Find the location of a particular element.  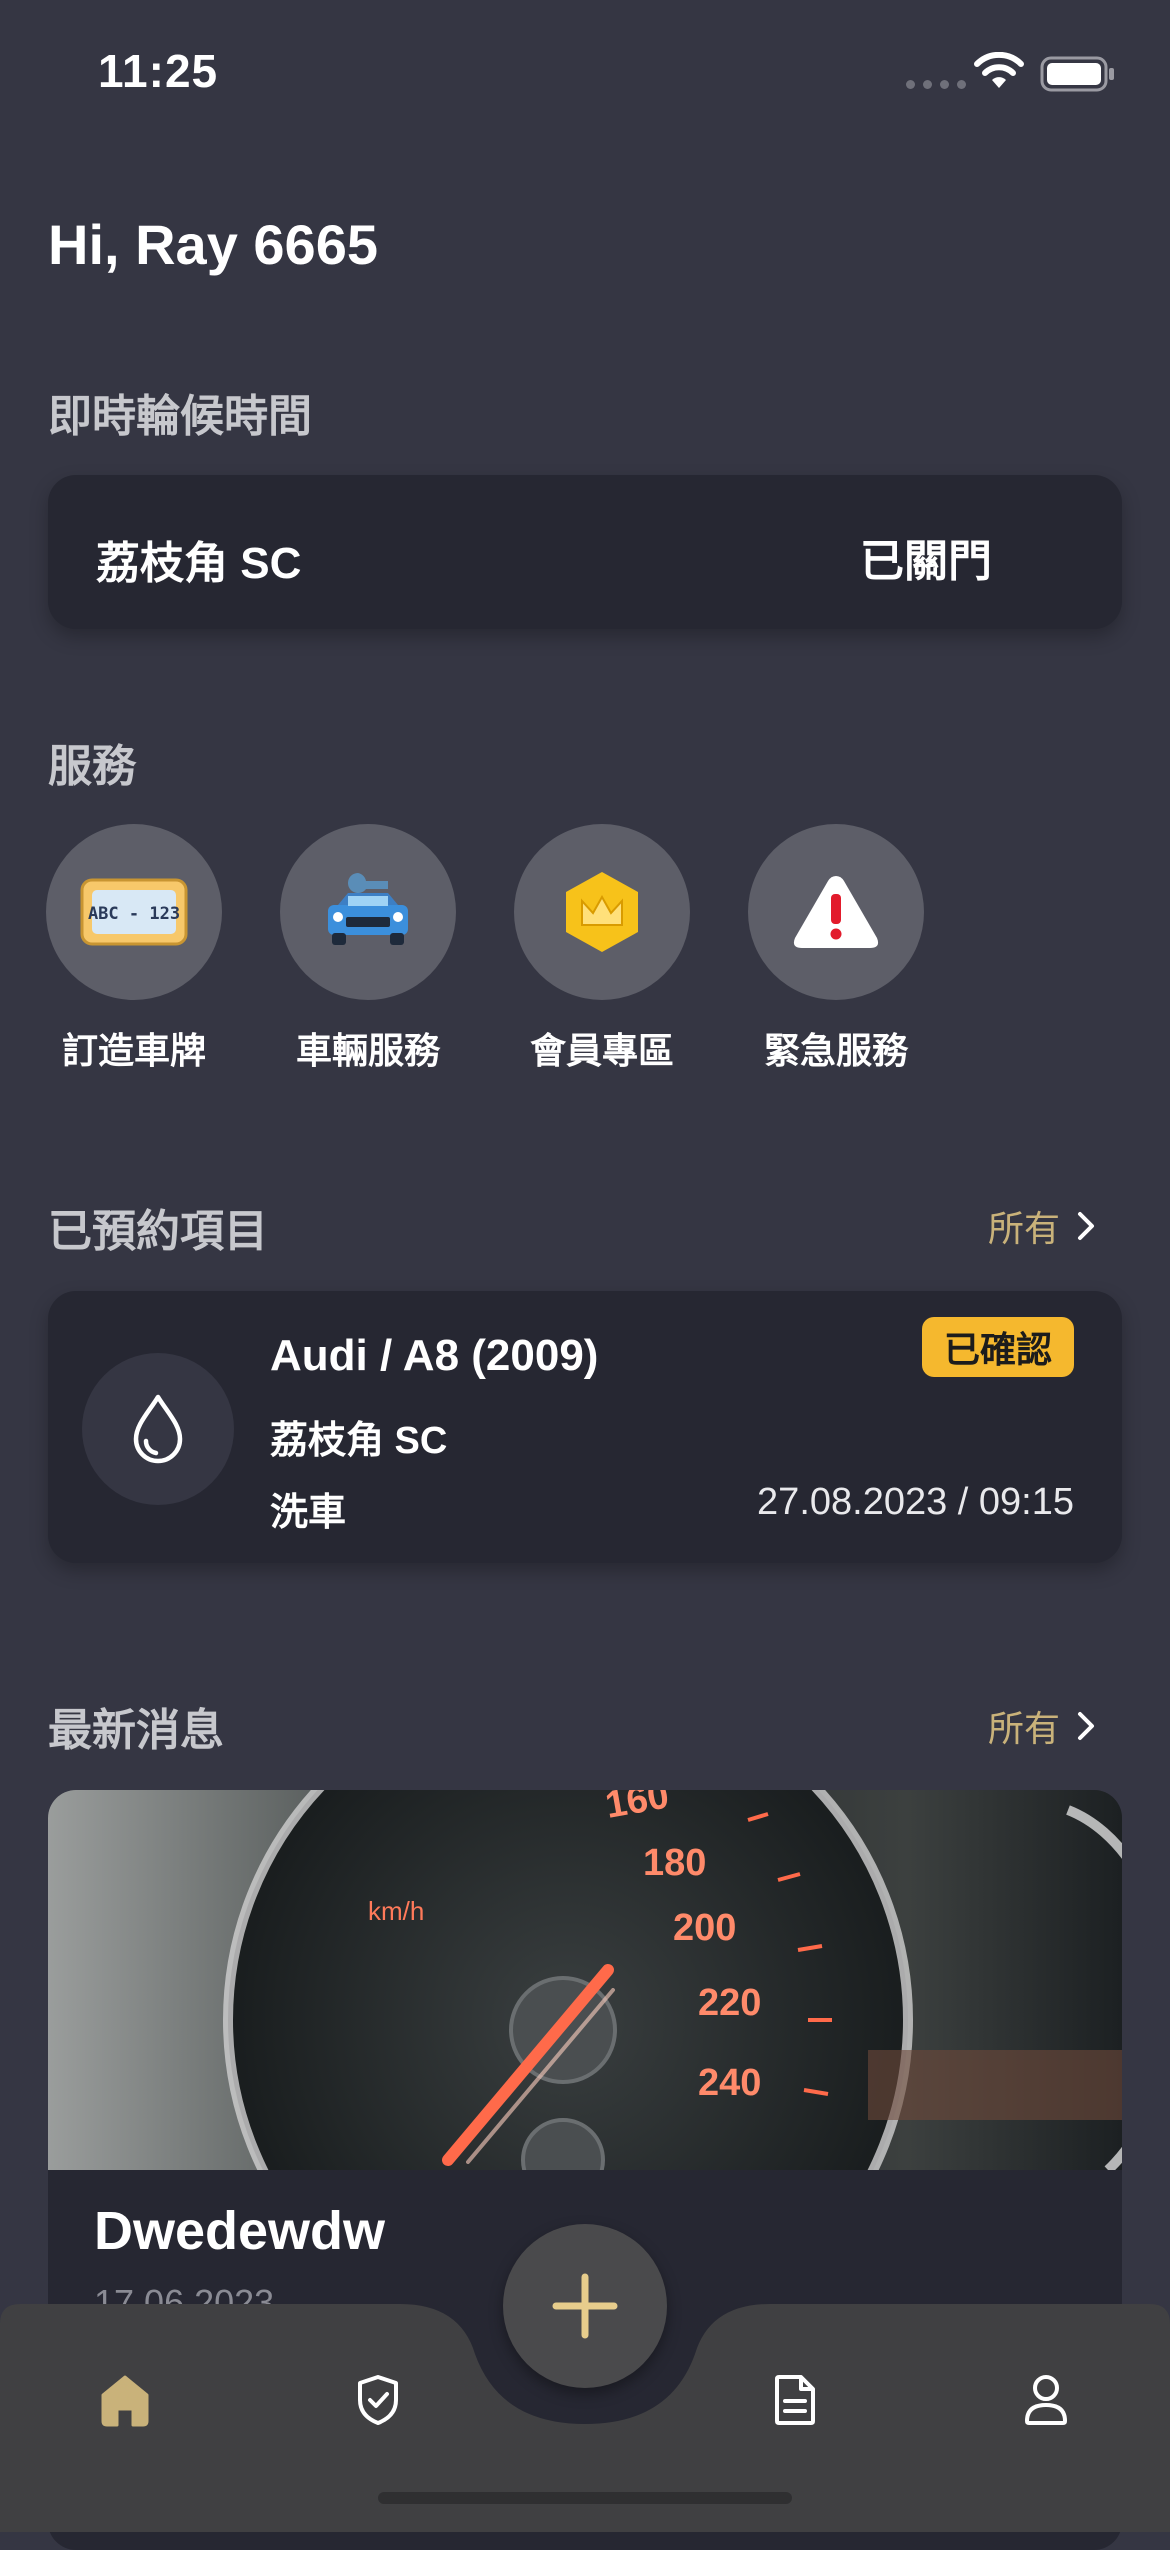

service-label: 訂造車牌 is located at coordinates (133, 1050).